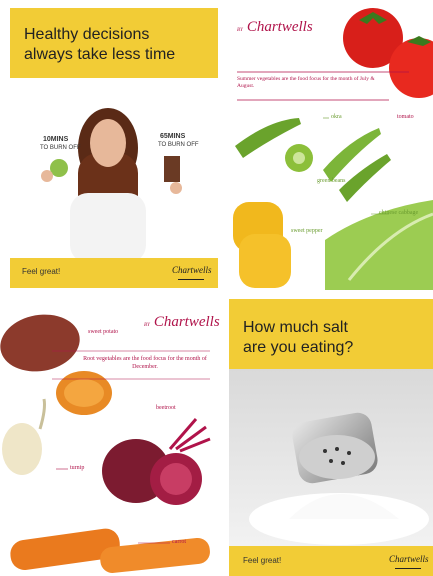 The image size is (433, 576). I want to click on headline-line-1: Healthy decisions, so click(87, 34).